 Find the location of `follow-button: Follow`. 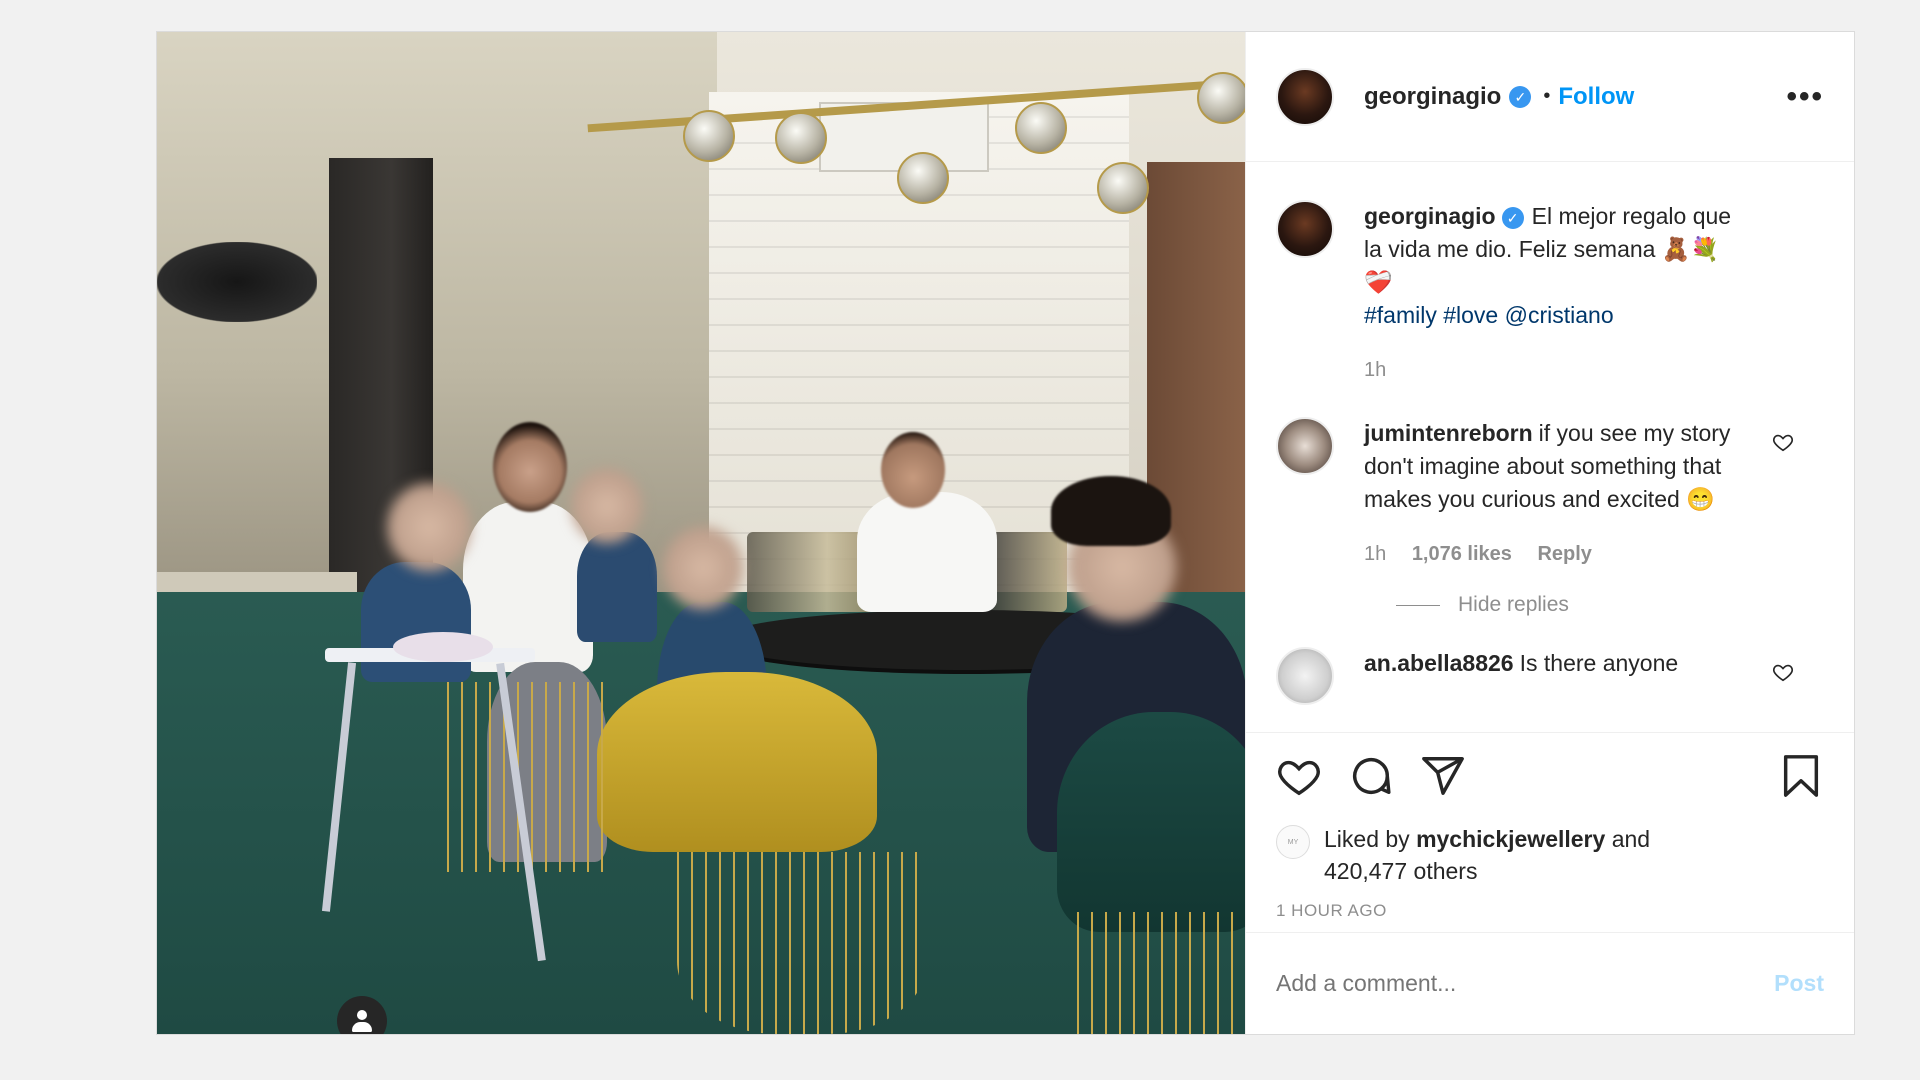

follow-button: Follow is located at coordinates (1596, 97).